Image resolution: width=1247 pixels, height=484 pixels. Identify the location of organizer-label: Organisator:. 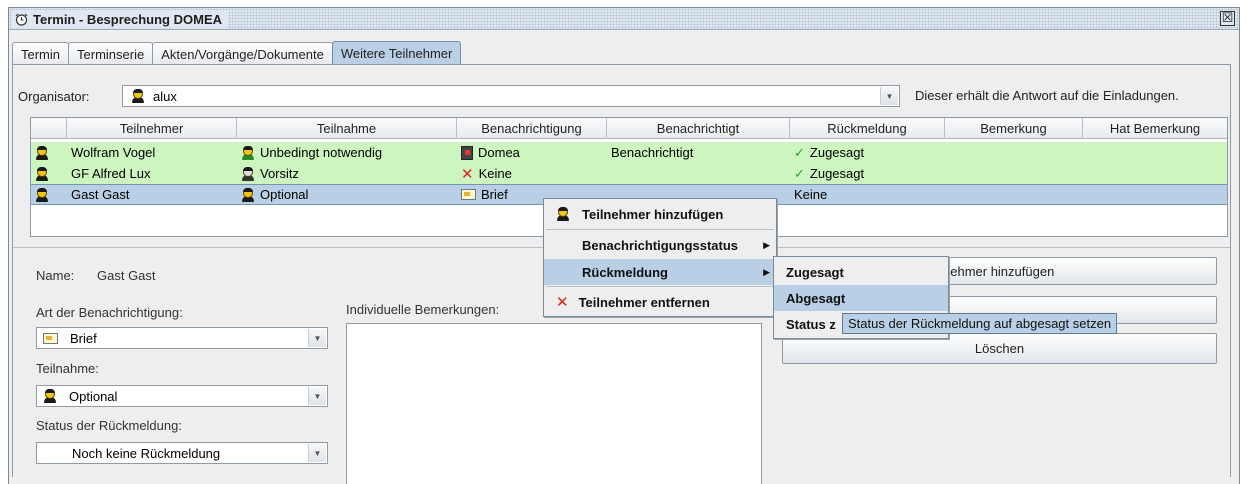
(54, 96).